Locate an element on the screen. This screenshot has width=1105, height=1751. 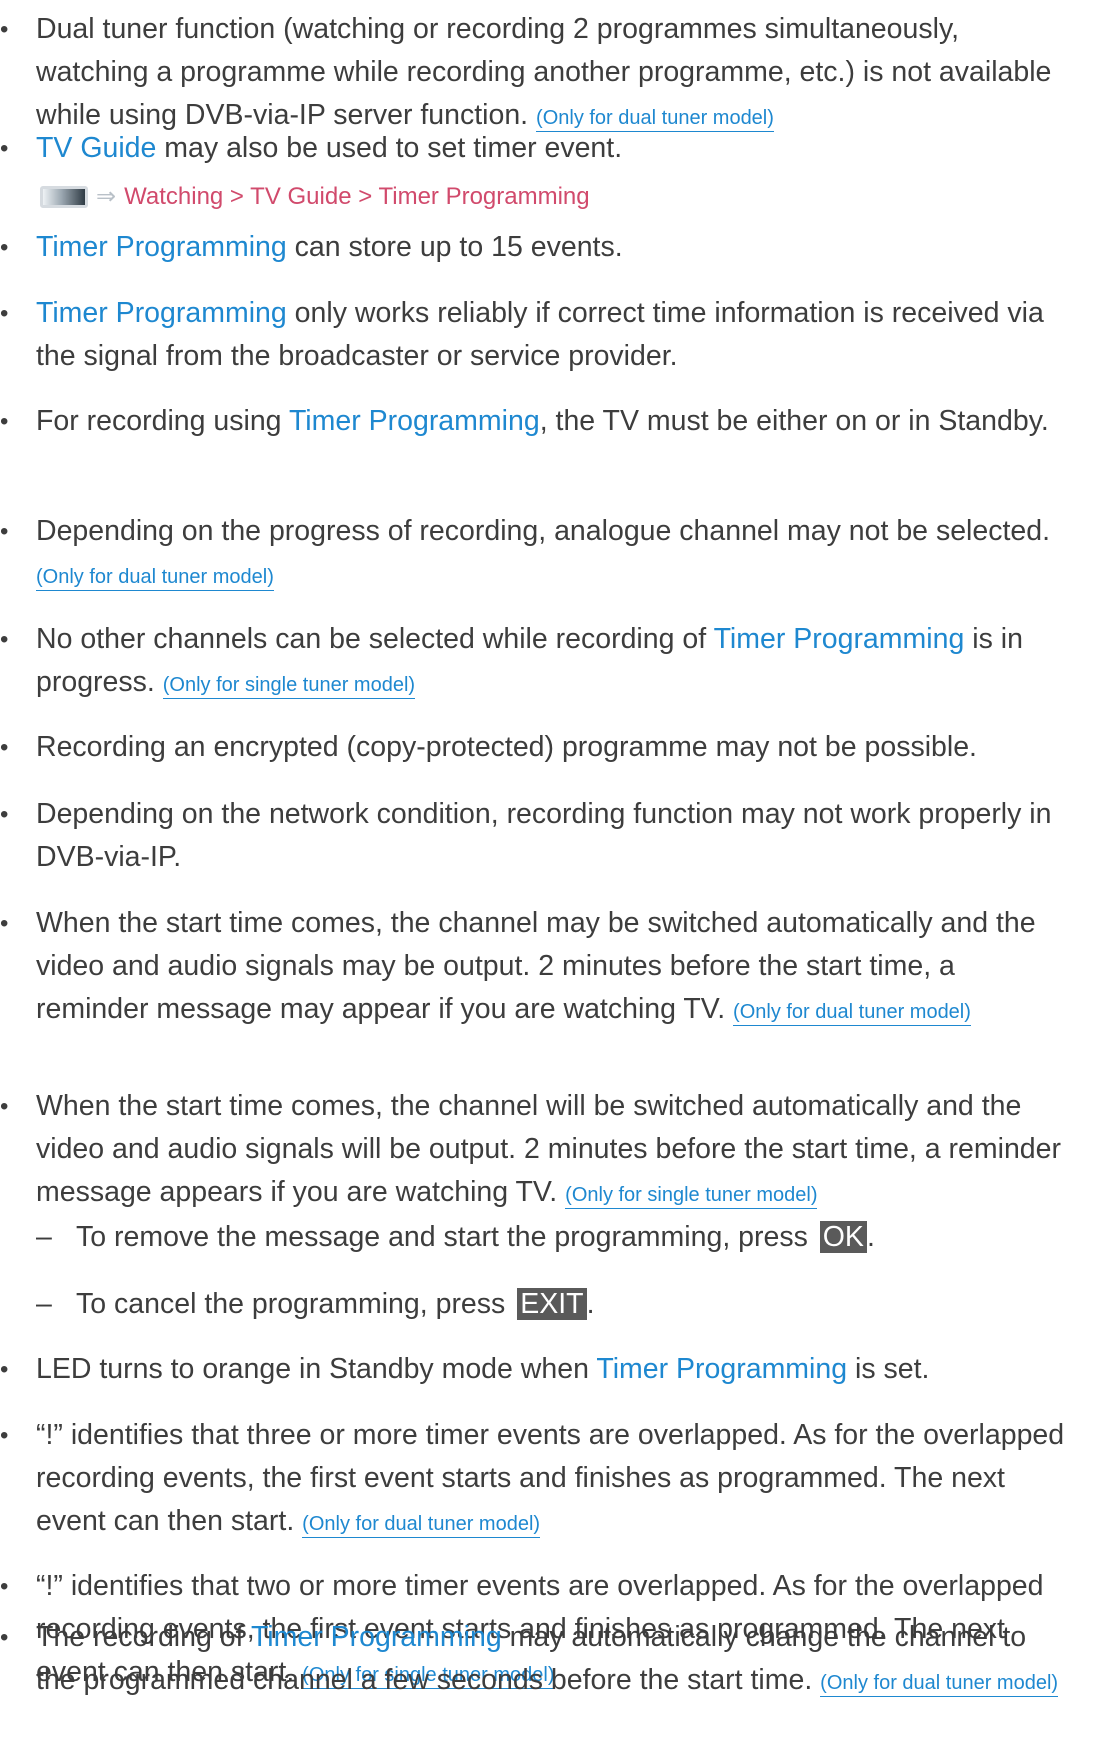
text-run: is set. is located at coordinates (888, 1369).